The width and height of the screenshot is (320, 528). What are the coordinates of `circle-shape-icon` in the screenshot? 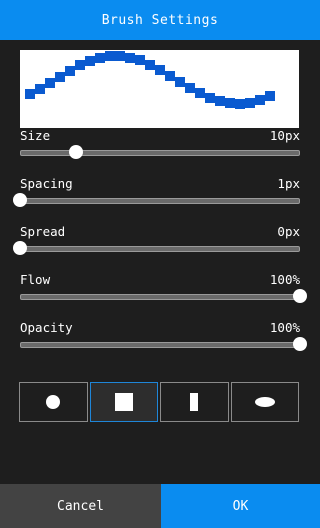 It's located at (53, 402).